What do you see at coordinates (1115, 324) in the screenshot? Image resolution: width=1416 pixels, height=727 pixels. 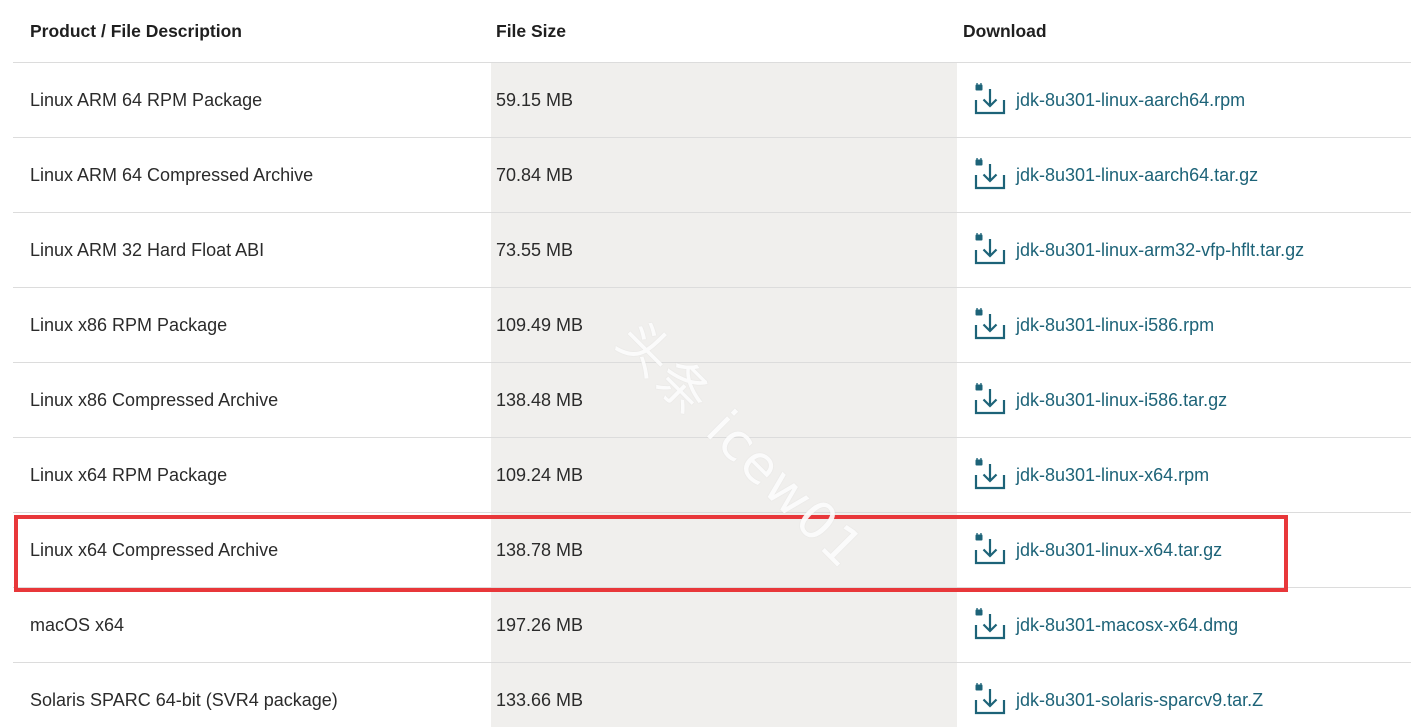 I see `download-filename: jdk-8u301-linux-i586.rpm` at bounding box center [1115, 324].